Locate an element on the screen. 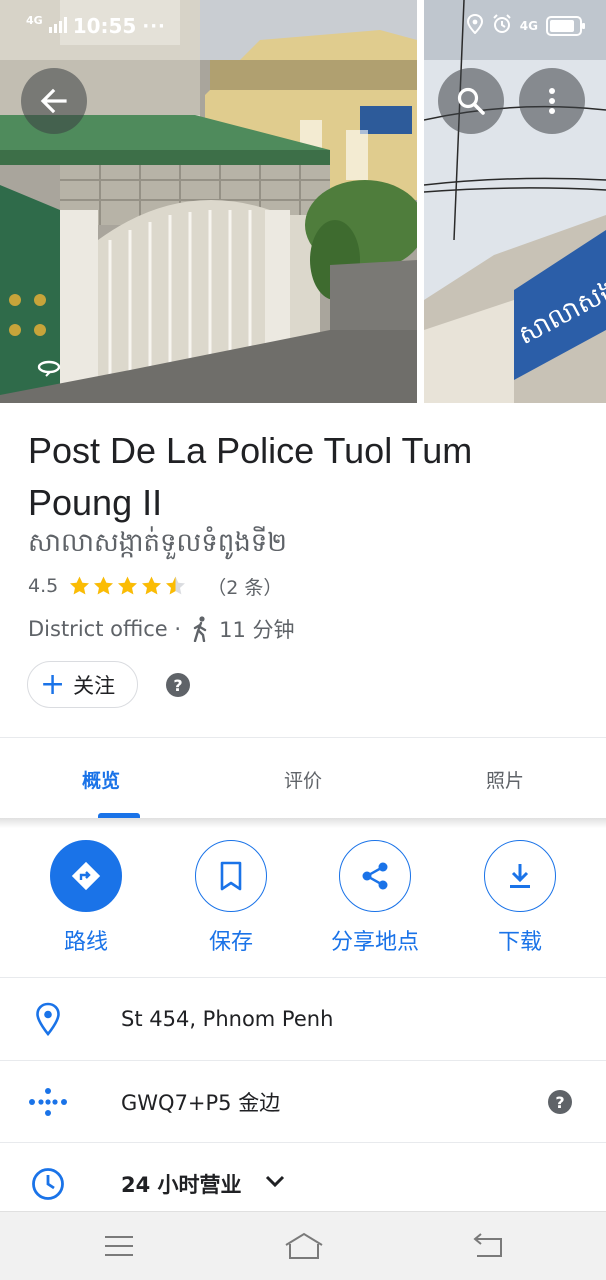  address-row: St 454, Phnom Penh is located at coordinates (303, 1019).